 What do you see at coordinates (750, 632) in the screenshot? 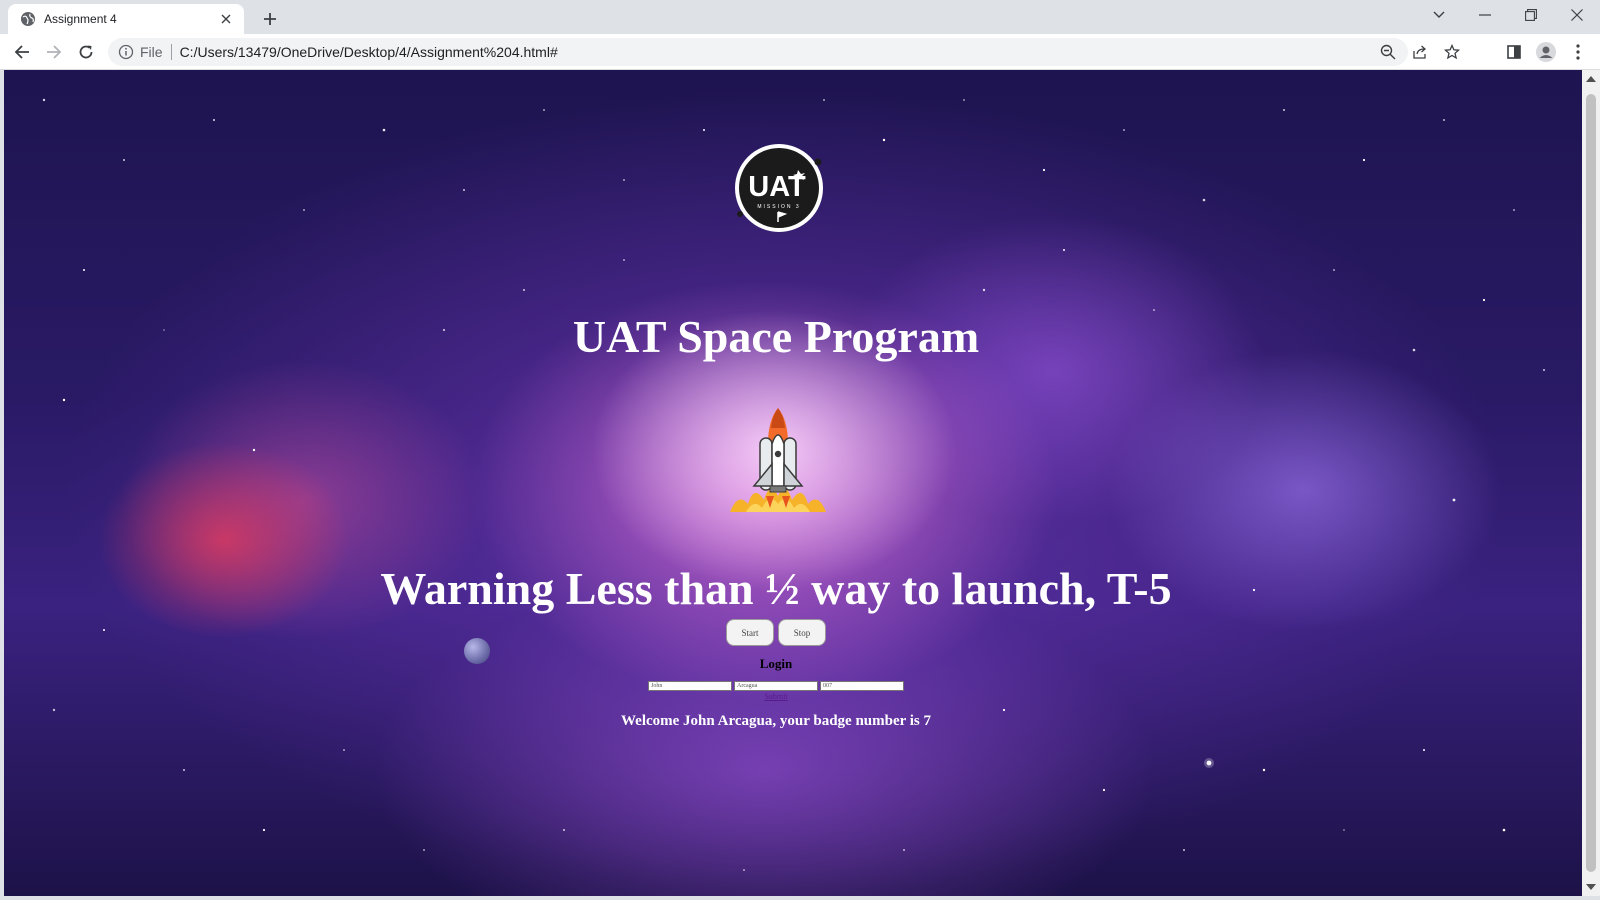
I see `start-button: Start` at bounding box center [750, 632].